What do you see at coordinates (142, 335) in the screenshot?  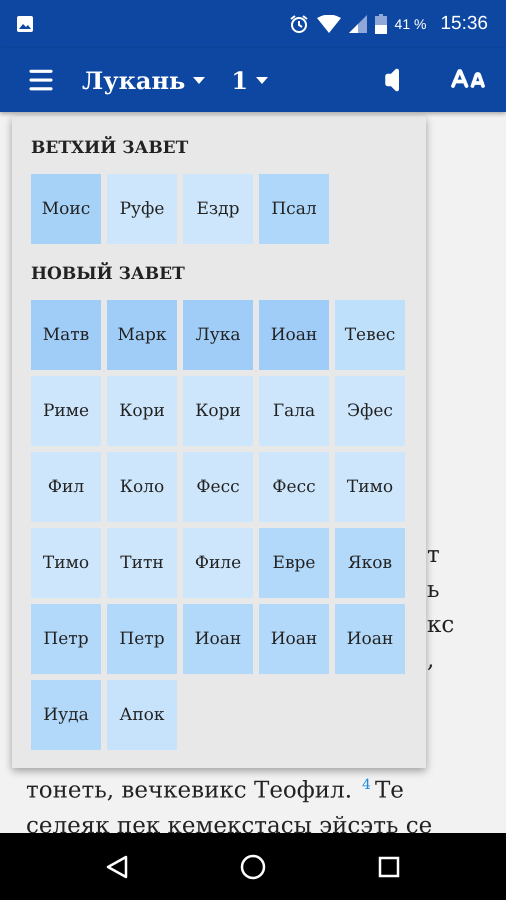 I see `book-tile: Марк` at bounding box center [142, 335].